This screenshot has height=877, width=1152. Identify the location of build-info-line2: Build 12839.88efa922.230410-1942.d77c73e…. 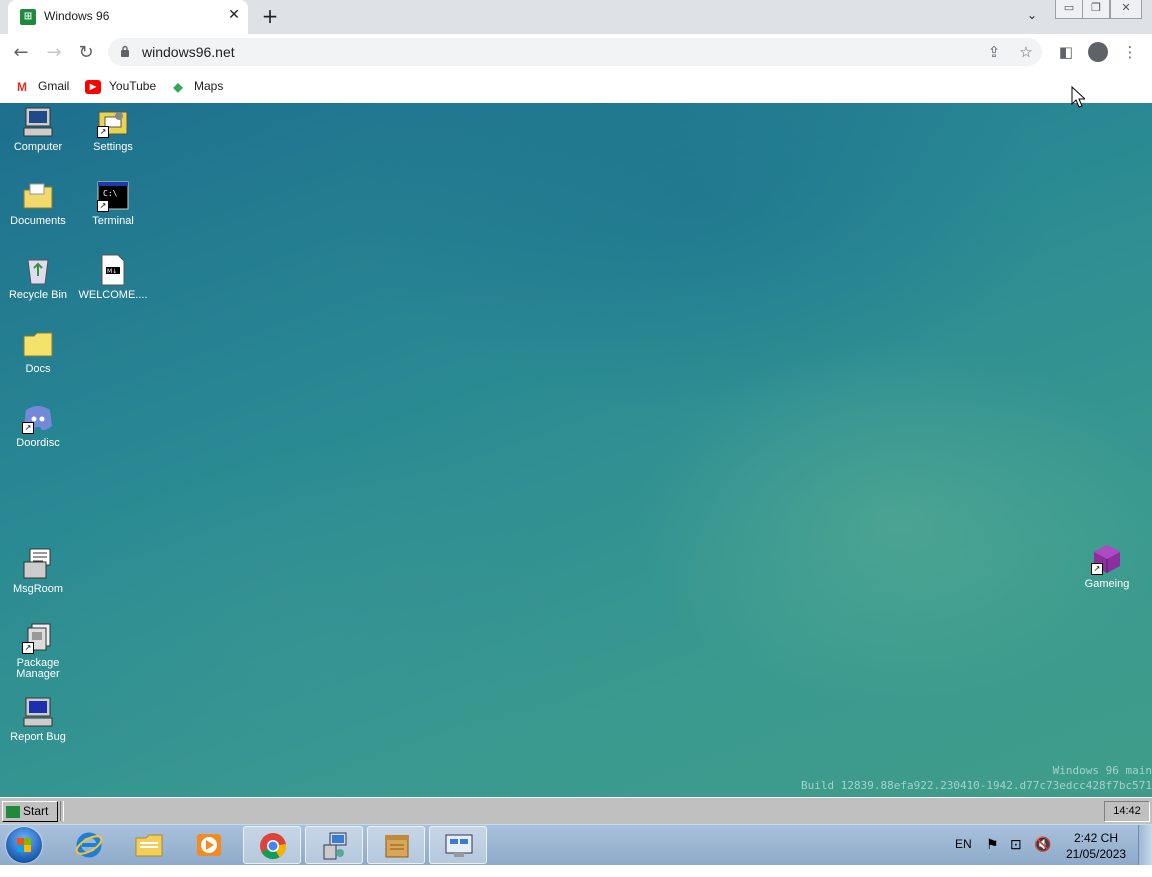
(976, 785).